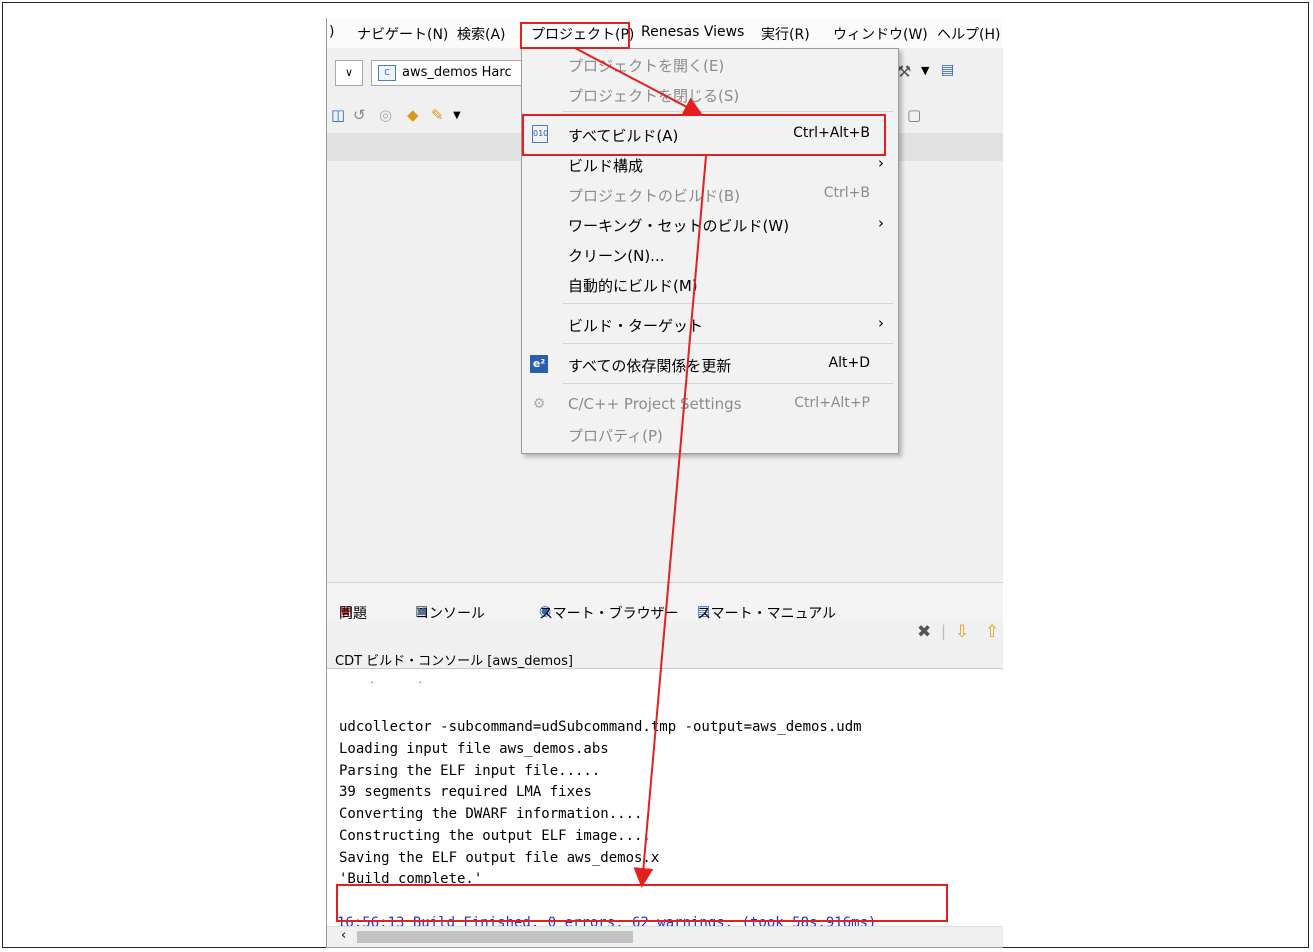 The width and height of the screenshot is (1313, 952). What do you see at coordinates (575, 35) in the screenshot?
I see `highlight-project-menu` at bounding box center [575, 35].